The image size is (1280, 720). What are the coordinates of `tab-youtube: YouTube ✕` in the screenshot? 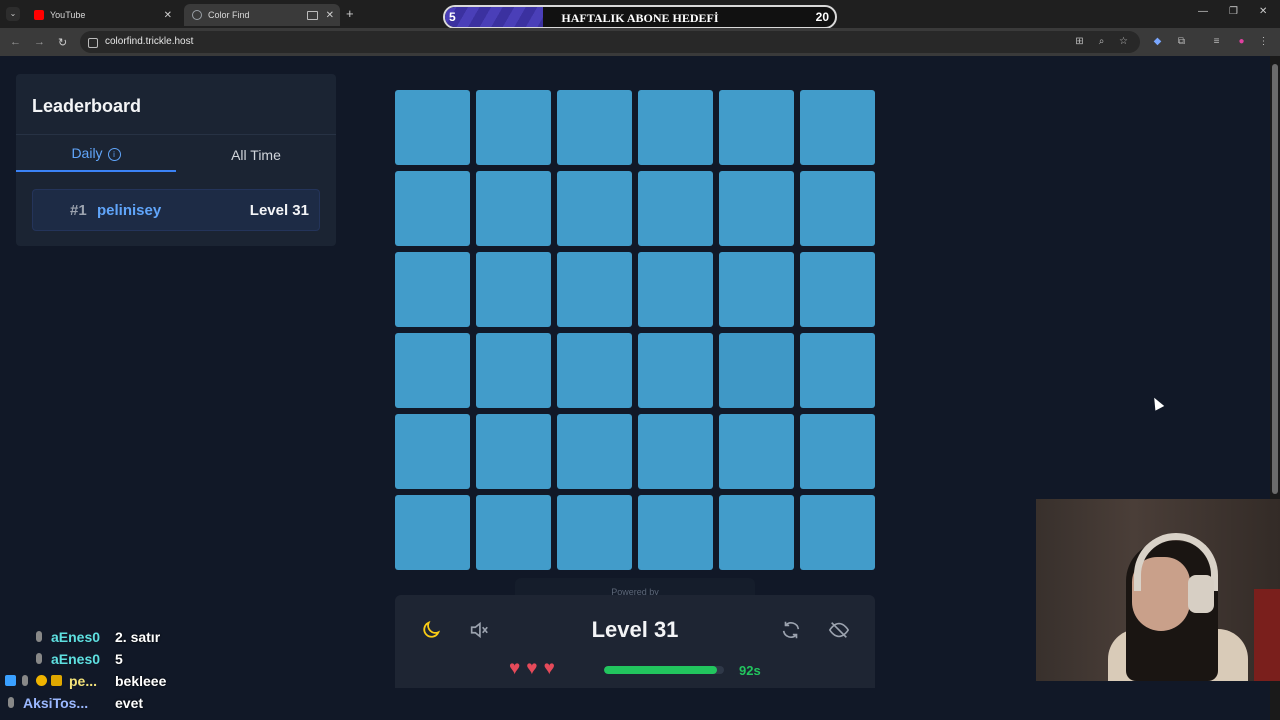 It's located at (102, 15).